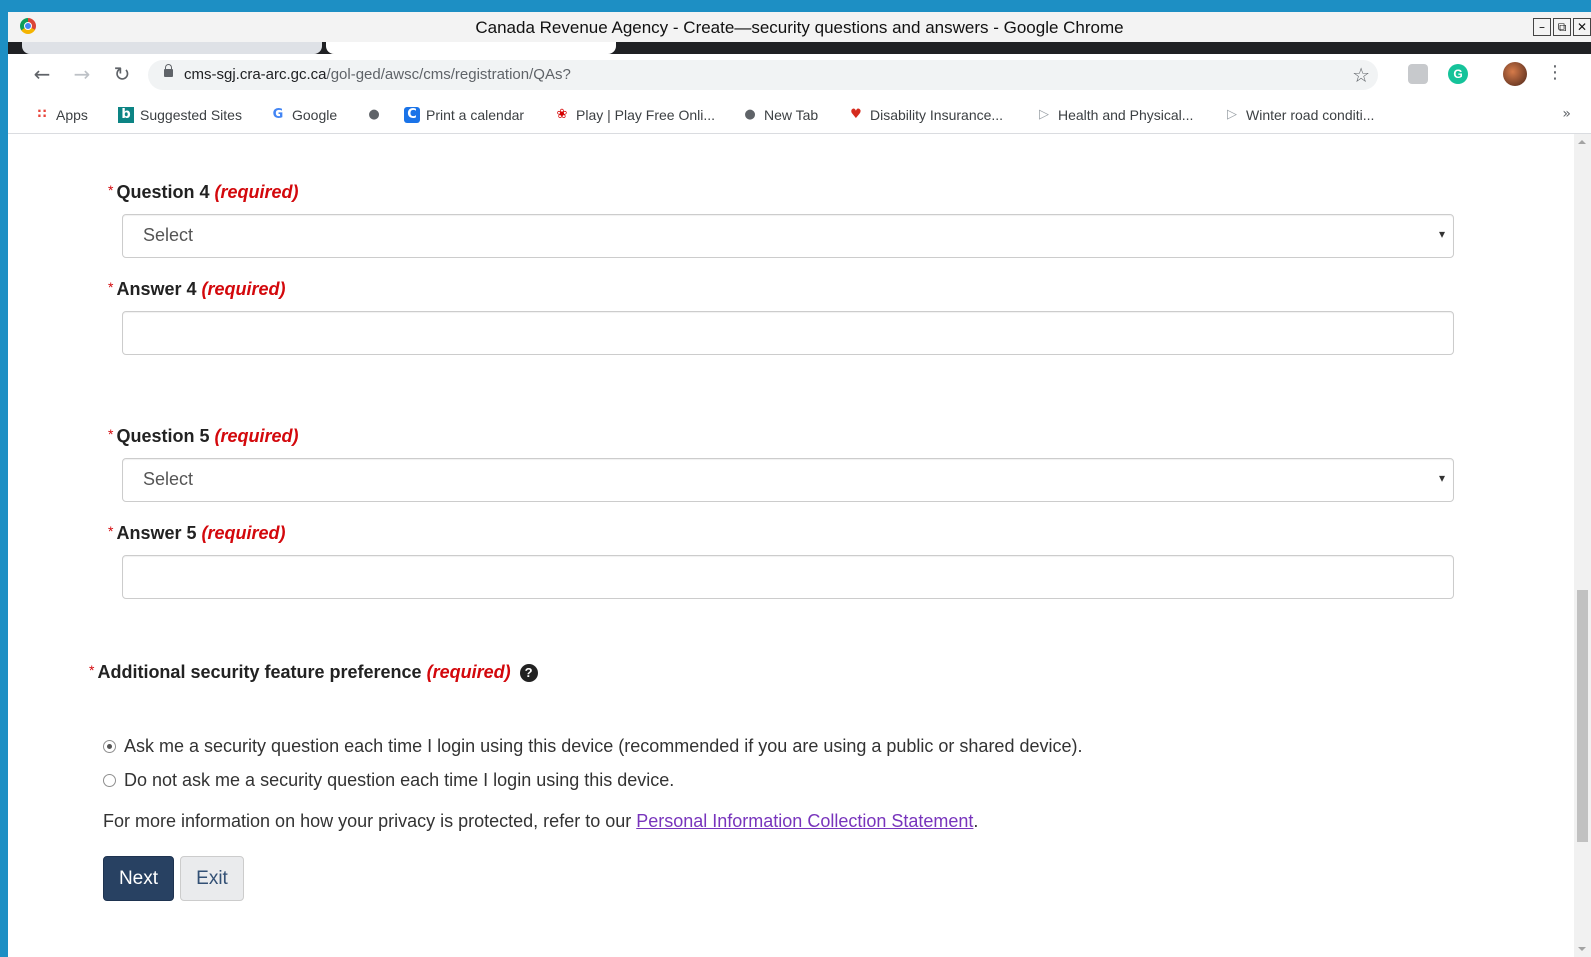  I want to click on answer-4-input, so click(788, 333).